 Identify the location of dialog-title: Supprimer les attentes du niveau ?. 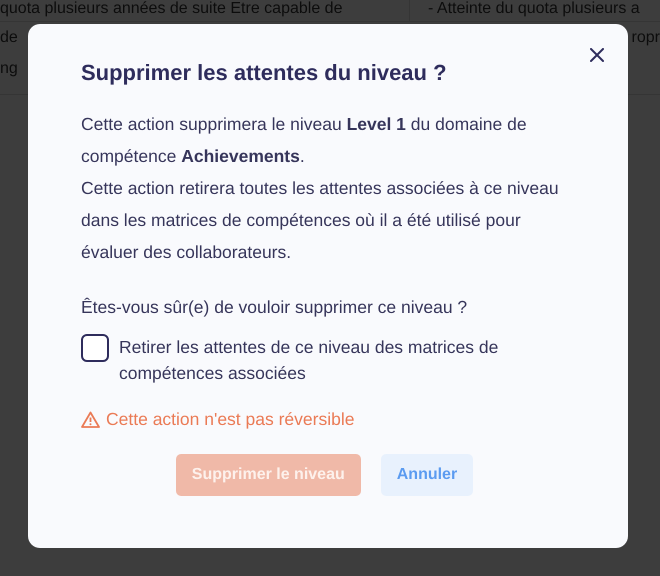
(264, 73).